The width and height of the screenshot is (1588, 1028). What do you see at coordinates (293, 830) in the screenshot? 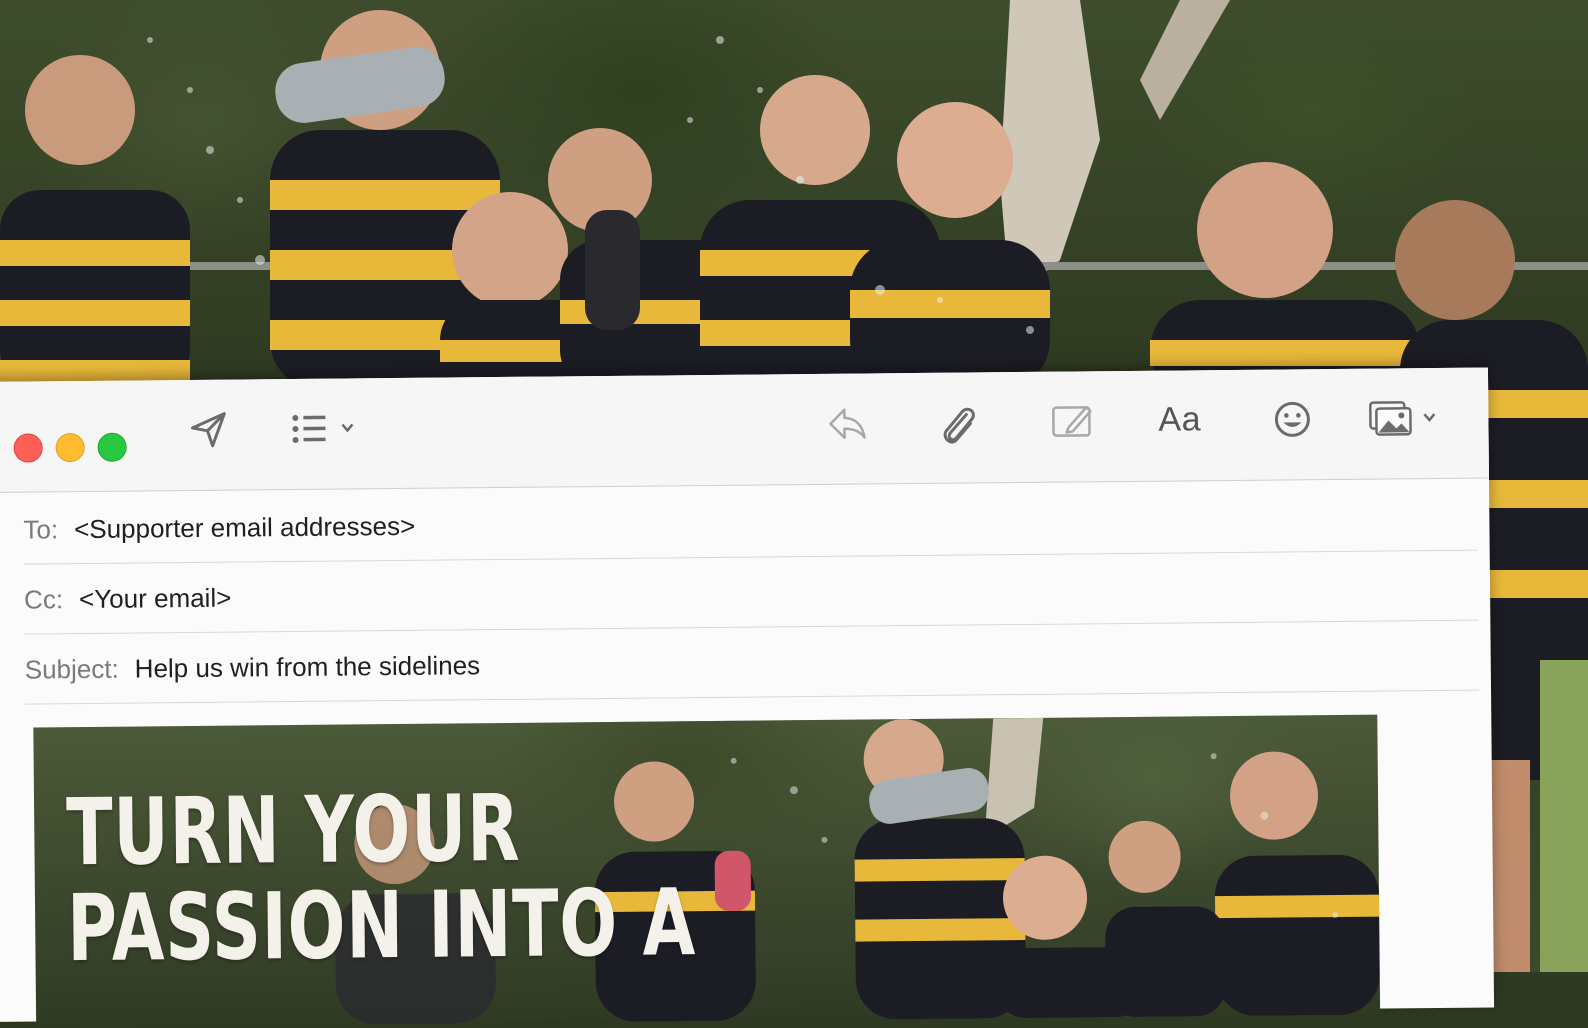
I see `headline-line-1: TURN YOUR` at bounding box center [293, 830].